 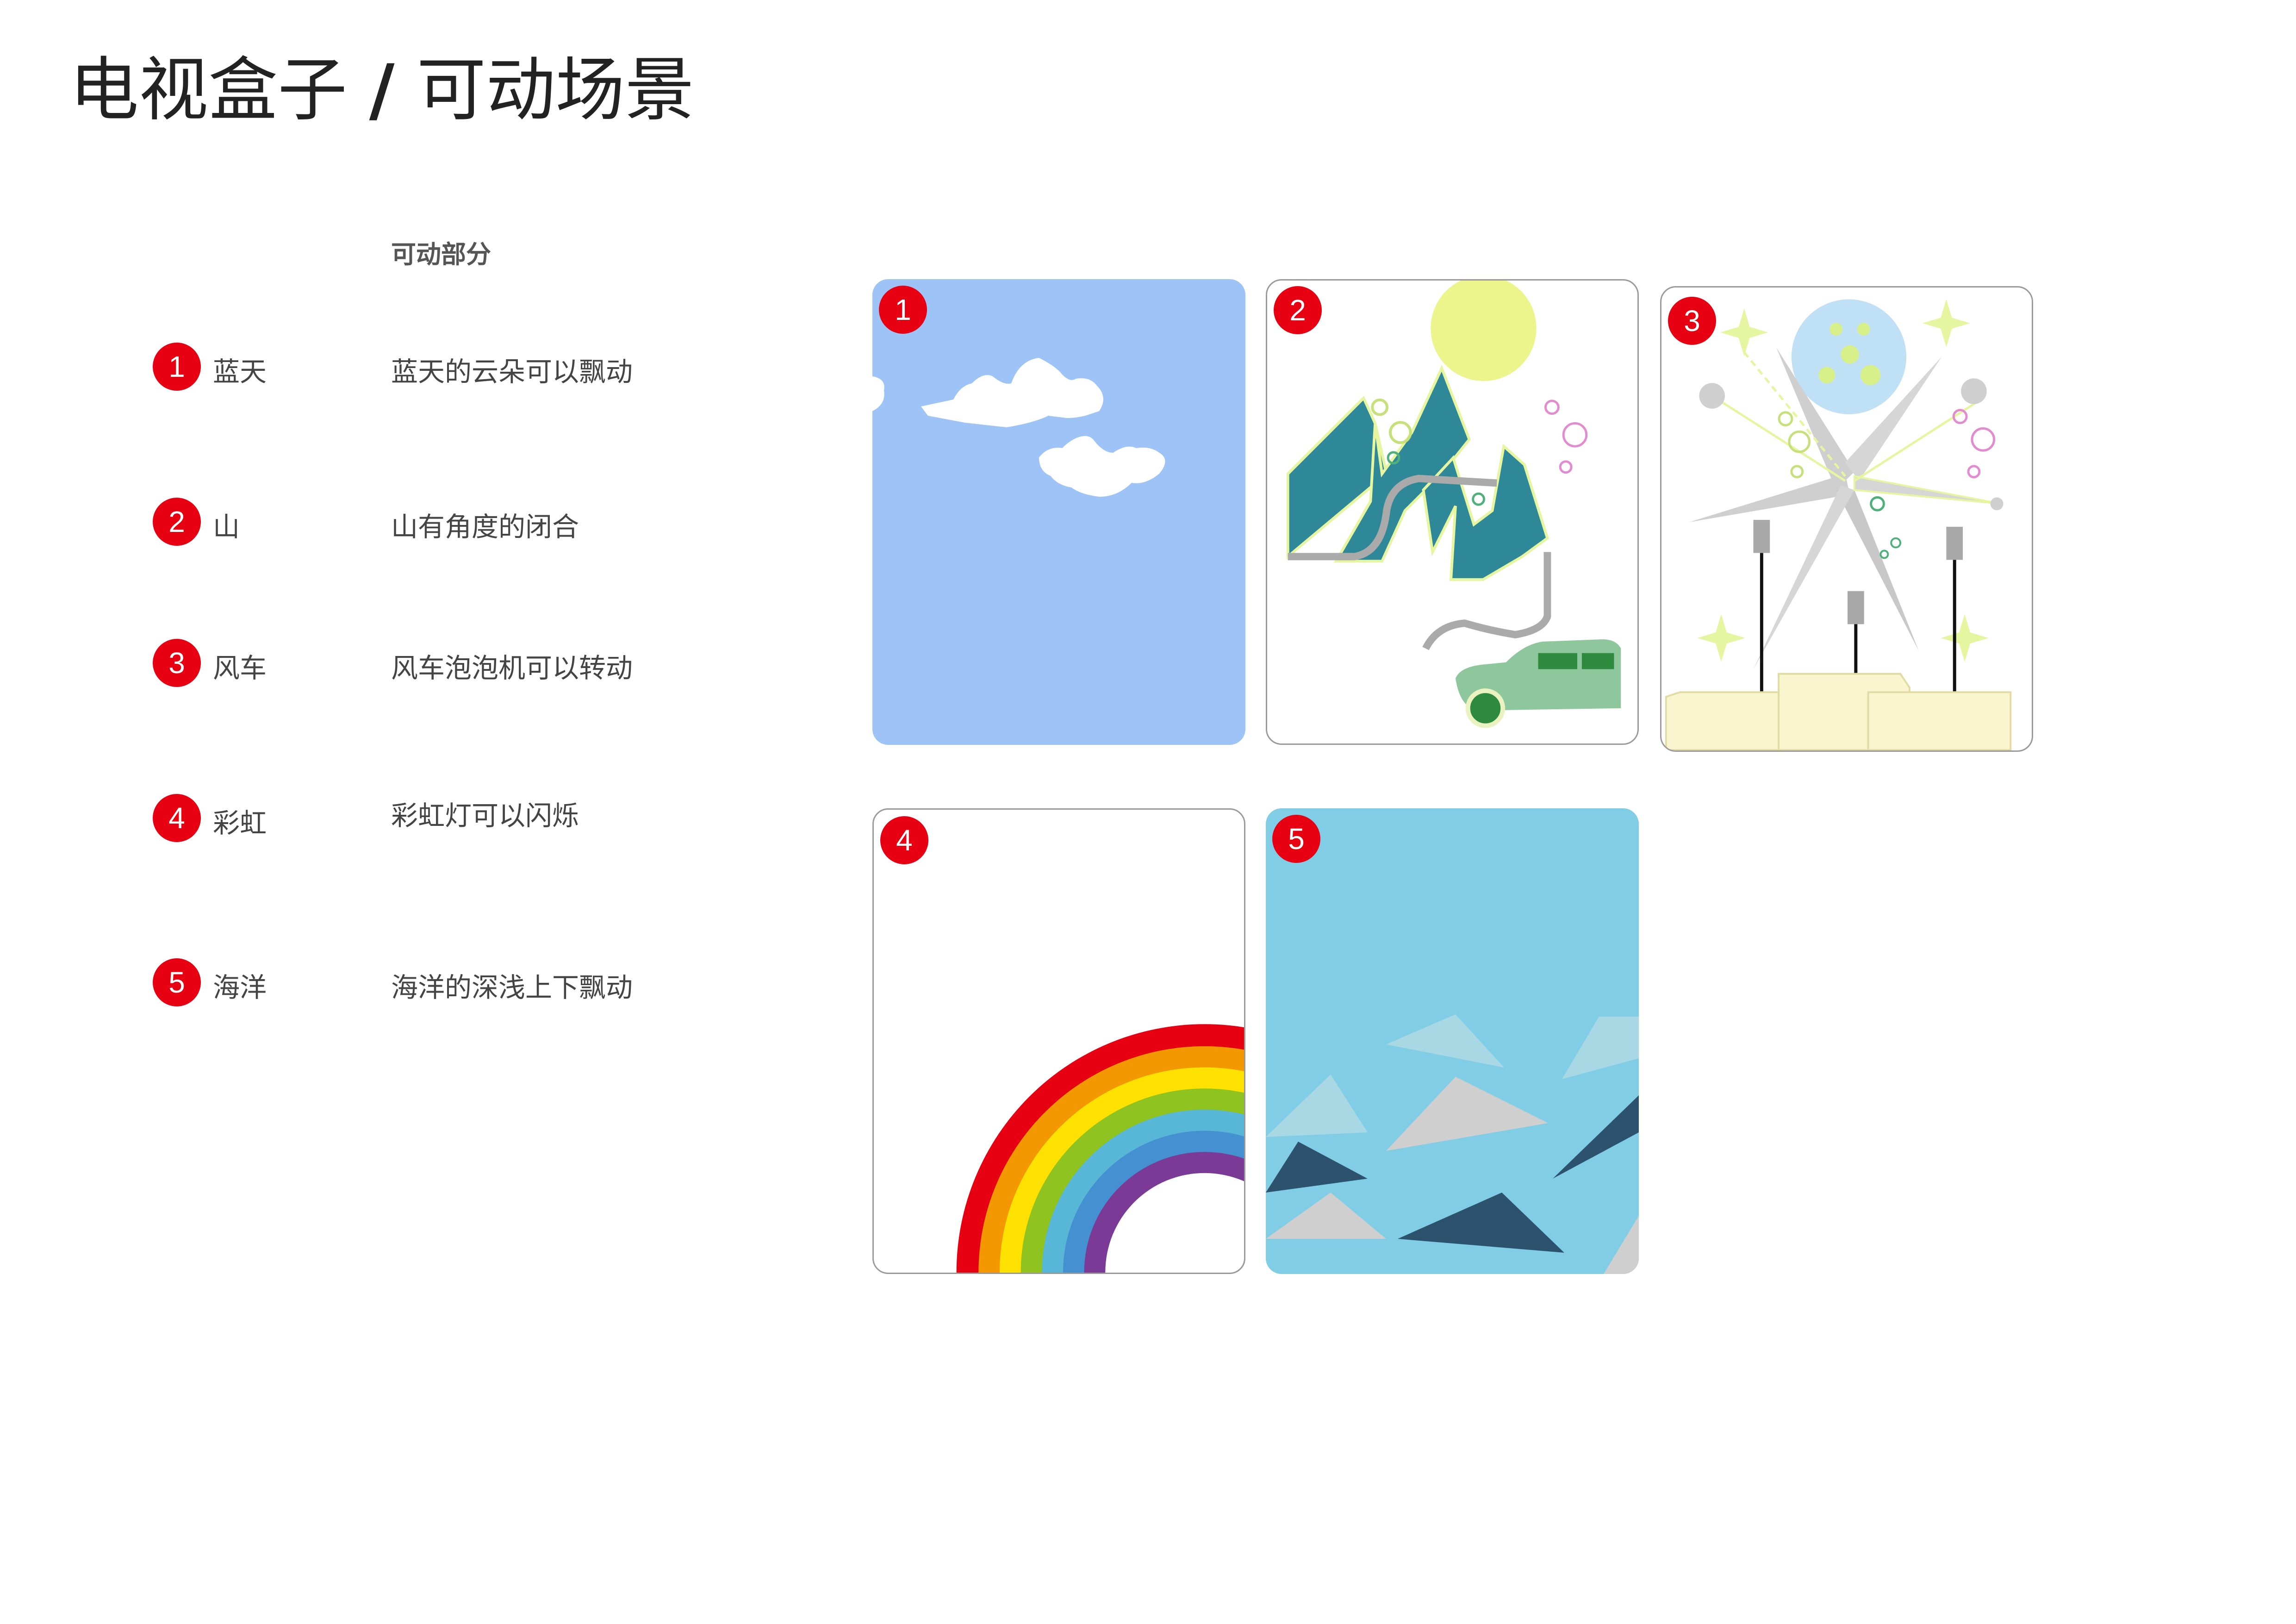 What do you see at coordinates (1485, 708) in the screenshot?
I see `car-wheel` at bounding box center [1485, 708].